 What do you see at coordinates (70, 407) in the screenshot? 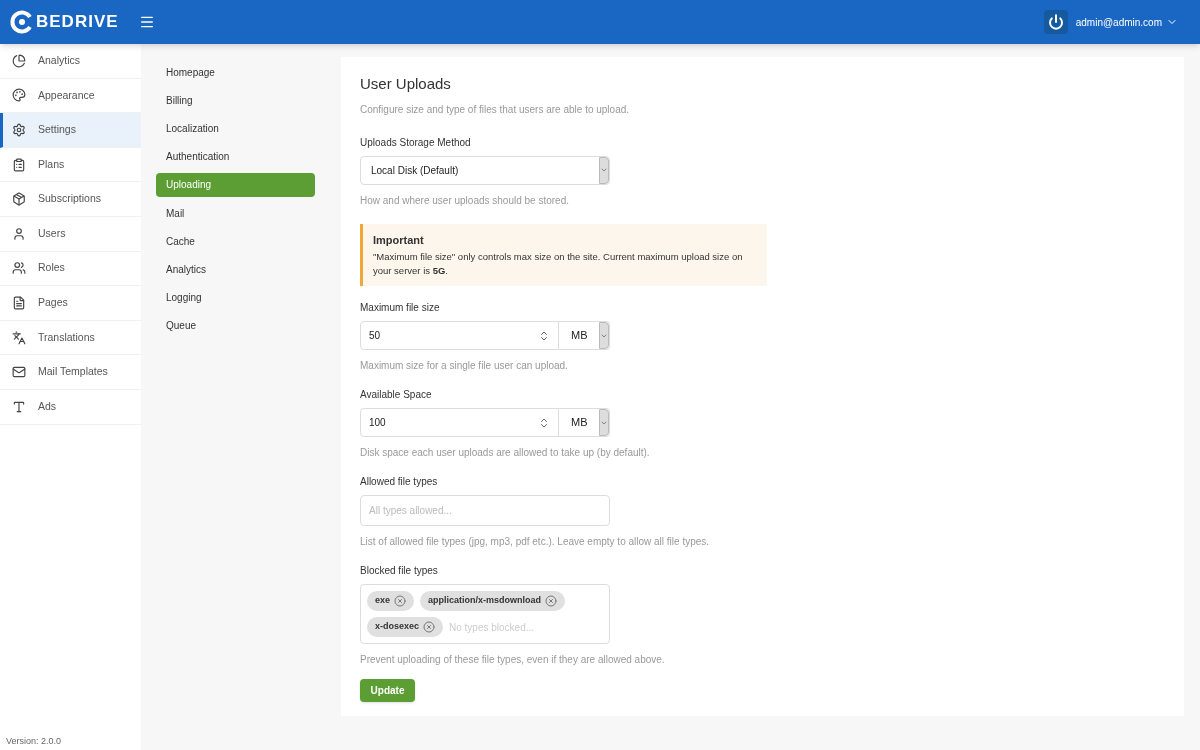
I see `sidebar-item: Ads` at bounding box center [70, 407].